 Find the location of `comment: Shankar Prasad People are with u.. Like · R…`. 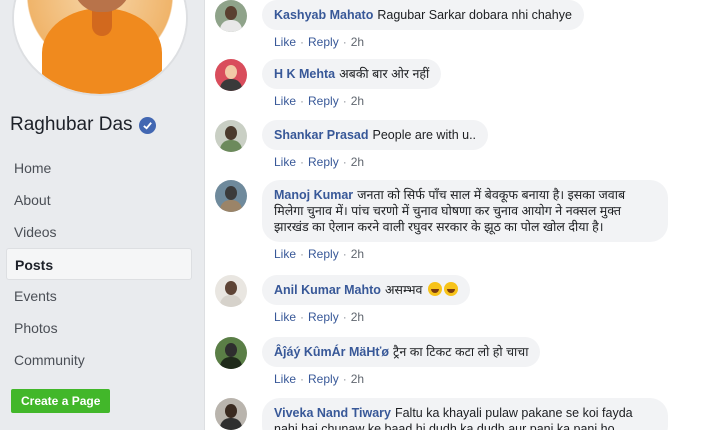

comment: Shankar Prasad People are with u.. Like · R… is located at coordinates (352, 144).